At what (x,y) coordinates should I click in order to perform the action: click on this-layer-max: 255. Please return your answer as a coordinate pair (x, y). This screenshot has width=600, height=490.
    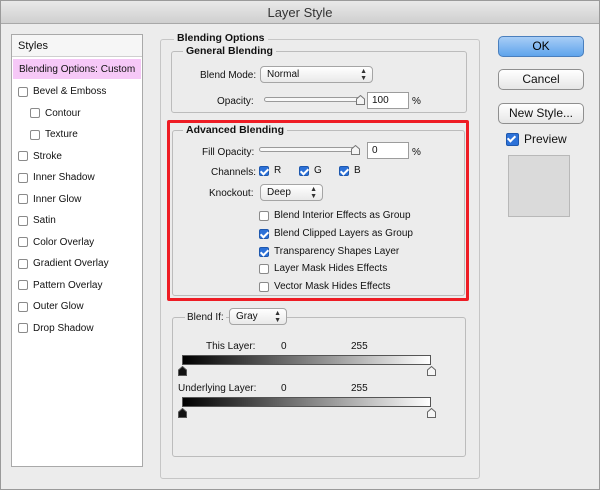
    Looking at the image, I should click on (359, 346).